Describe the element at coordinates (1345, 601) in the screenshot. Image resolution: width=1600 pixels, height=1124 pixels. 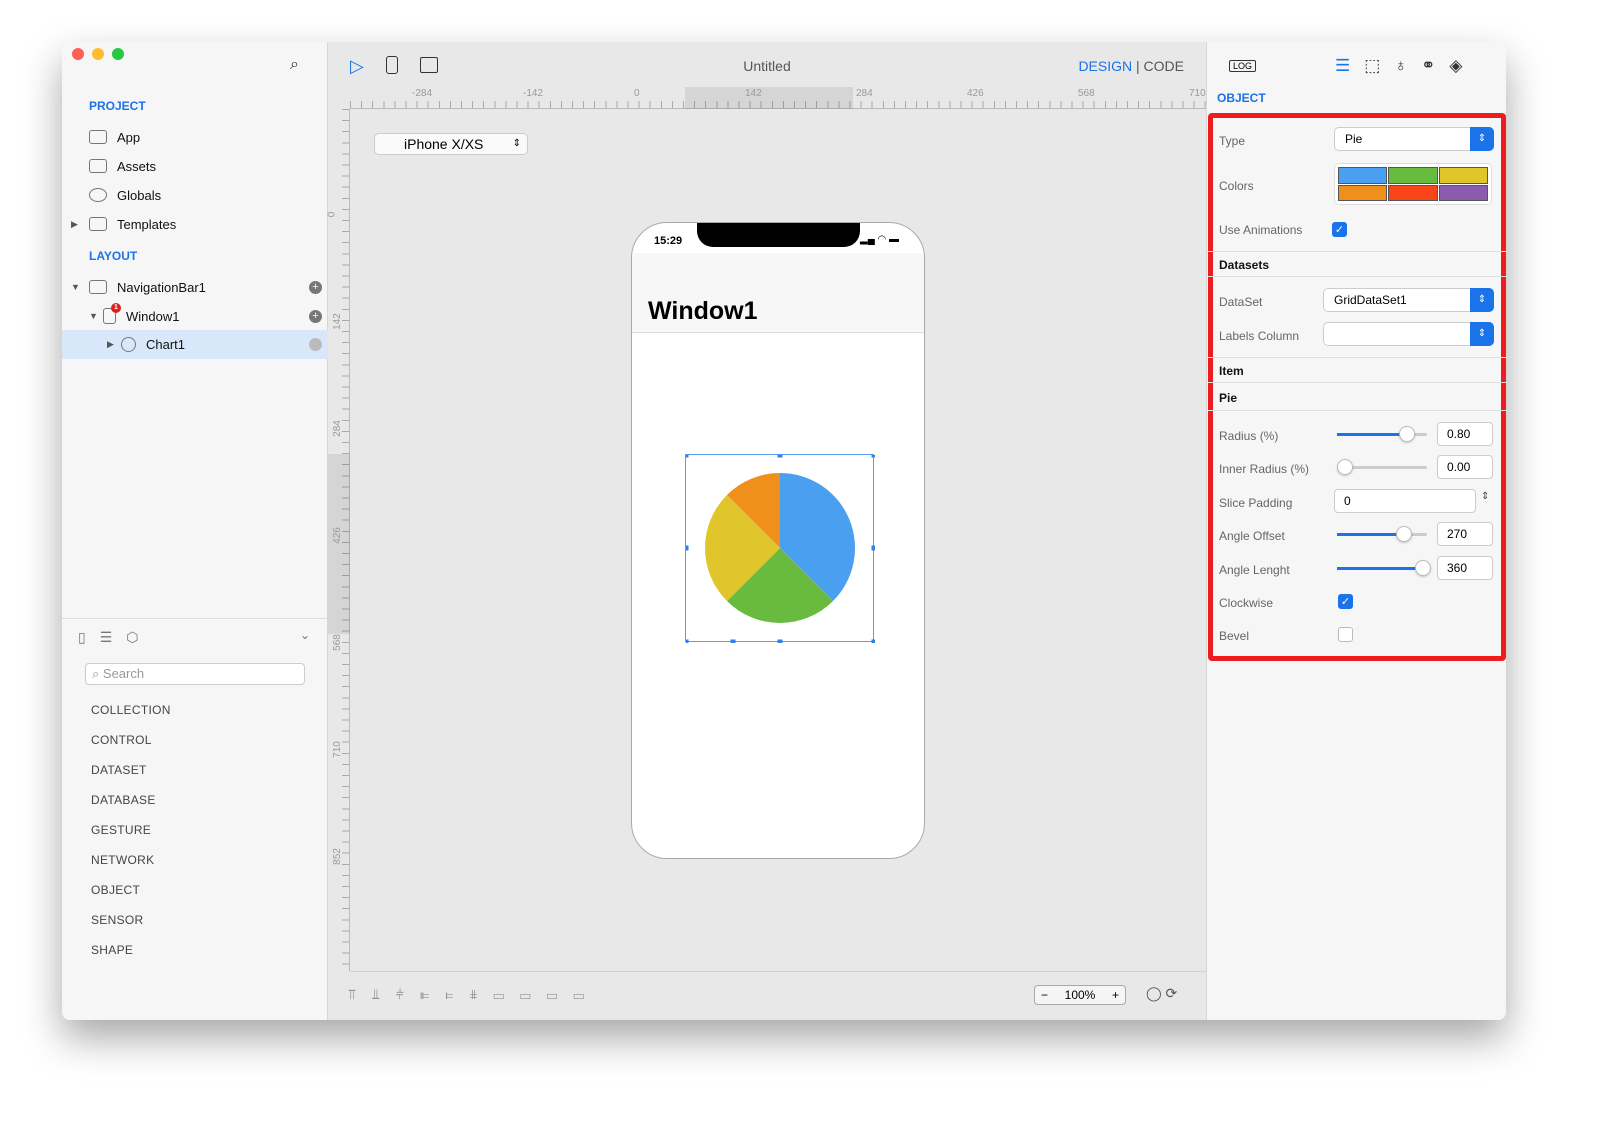
I see `clockwise-checkbox: ✓` at that location.